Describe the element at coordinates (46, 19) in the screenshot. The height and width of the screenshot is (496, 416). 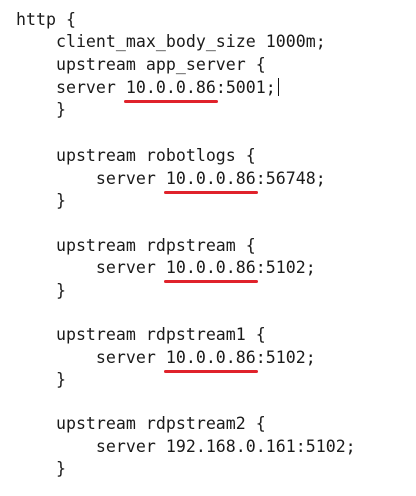
I see `code-line: http {` at that location.